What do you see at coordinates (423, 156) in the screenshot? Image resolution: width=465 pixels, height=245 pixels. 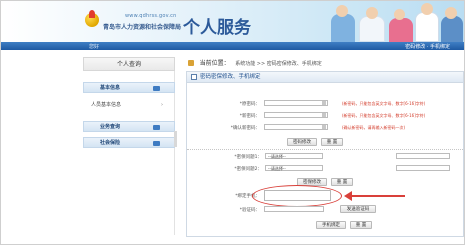 I see `security-answer-1-input` at bounding box center [423, 156].